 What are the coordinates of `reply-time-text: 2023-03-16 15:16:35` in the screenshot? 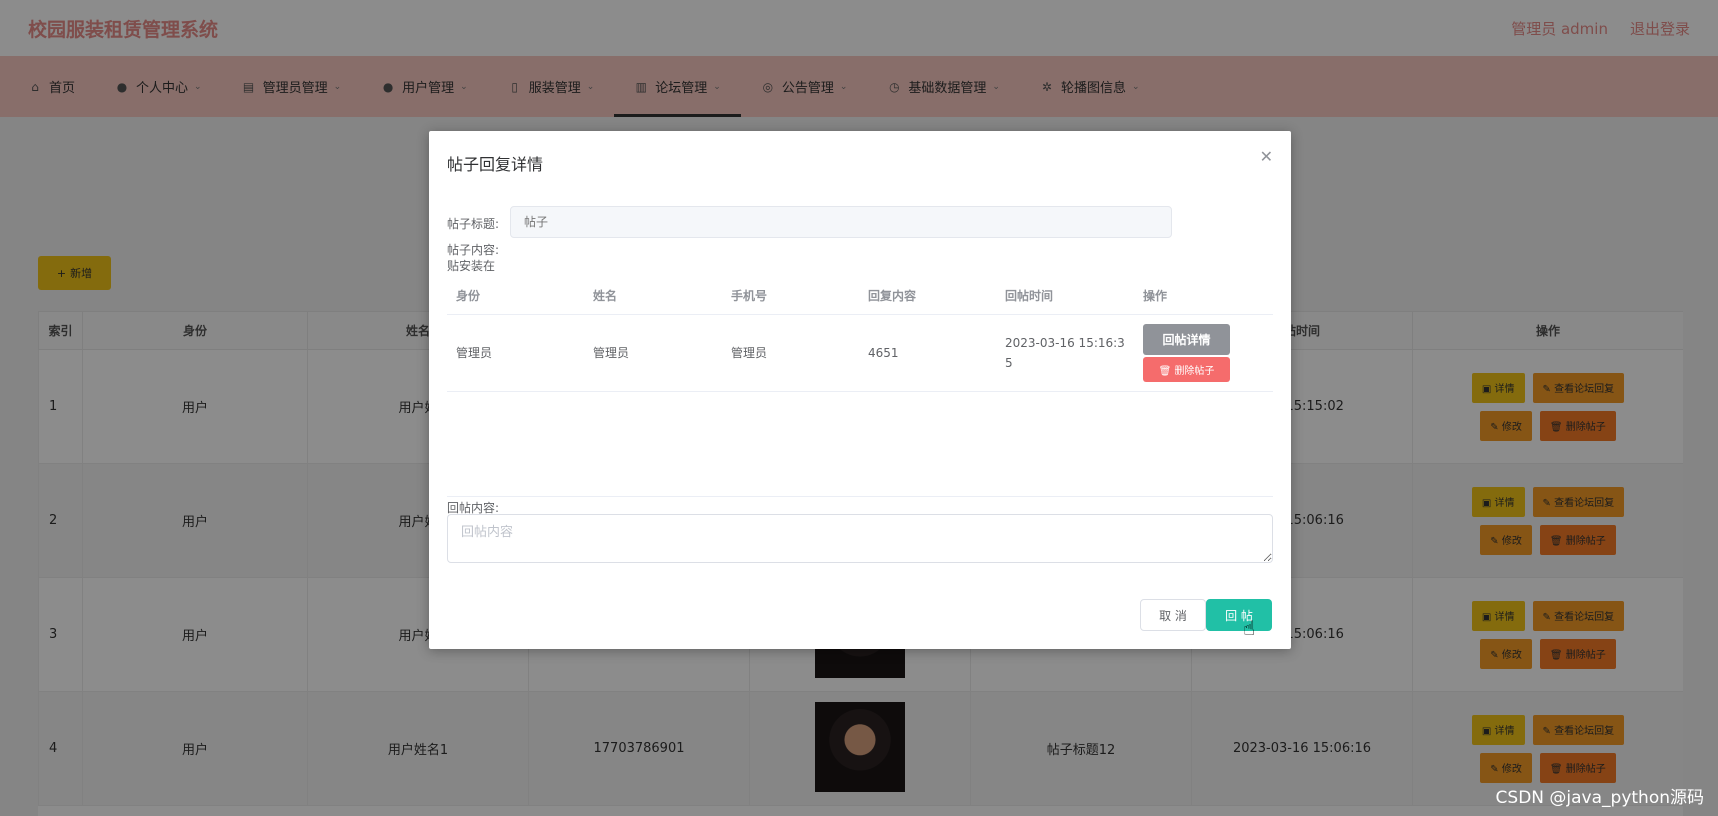 It's located at (1065, 352).